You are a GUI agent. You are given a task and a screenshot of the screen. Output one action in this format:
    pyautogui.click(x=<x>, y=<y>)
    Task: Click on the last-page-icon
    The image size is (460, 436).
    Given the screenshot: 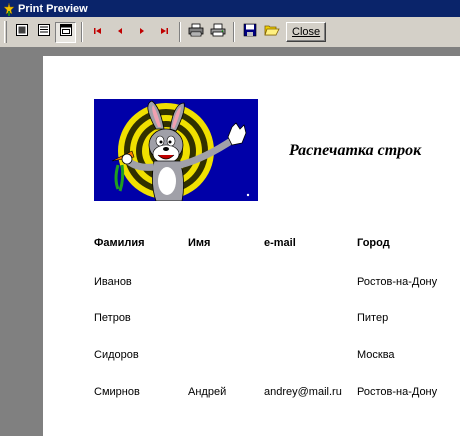 What is the action you would take?
    pyautogui.click(x=164, y=32)
    